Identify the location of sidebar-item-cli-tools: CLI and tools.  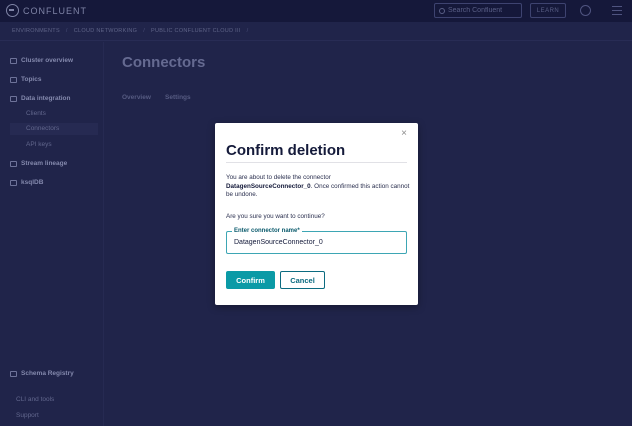
(35, 399).